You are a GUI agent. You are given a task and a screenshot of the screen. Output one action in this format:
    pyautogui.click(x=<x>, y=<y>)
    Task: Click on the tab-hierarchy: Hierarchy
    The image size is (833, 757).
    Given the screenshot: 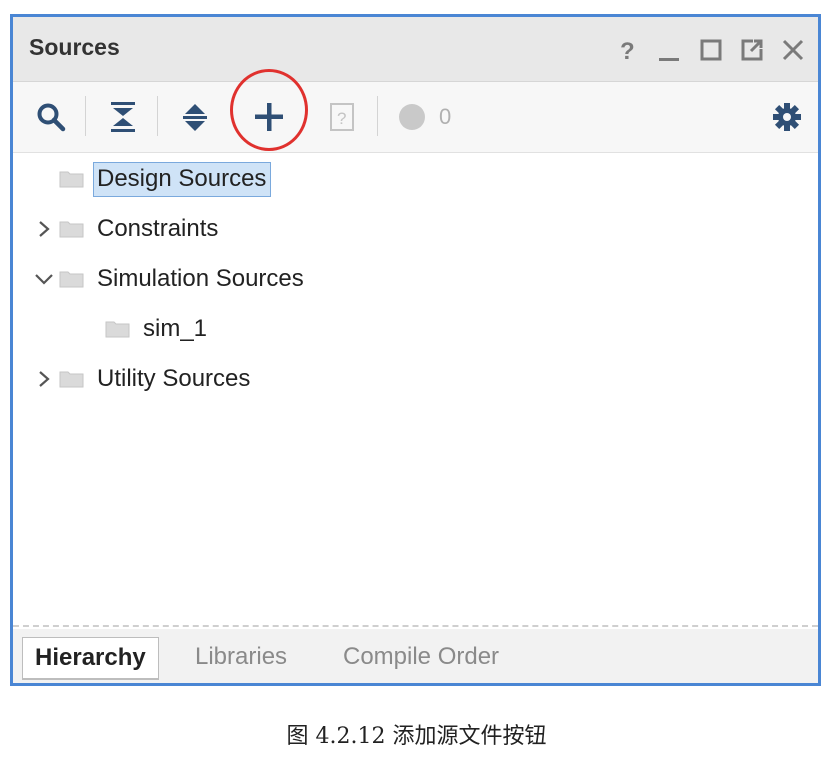 What is the action you would take?
    pyautogui.click(x=90, y=658)
    